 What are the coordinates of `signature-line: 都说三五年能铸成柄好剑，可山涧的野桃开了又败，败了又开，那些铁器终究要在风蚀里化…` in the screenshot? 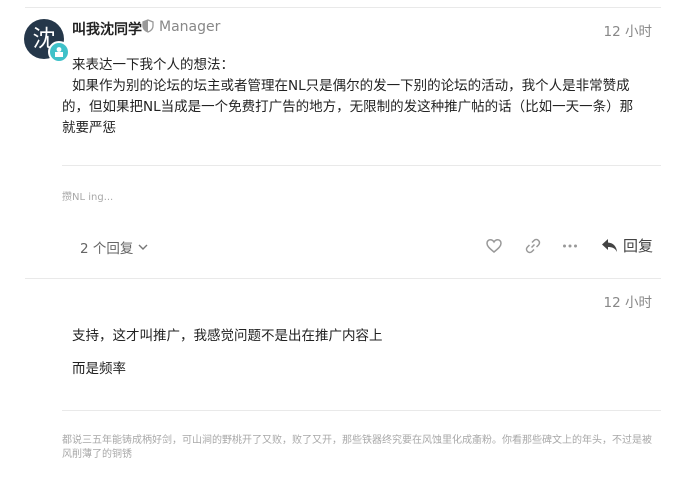 It's located at (357, 440).